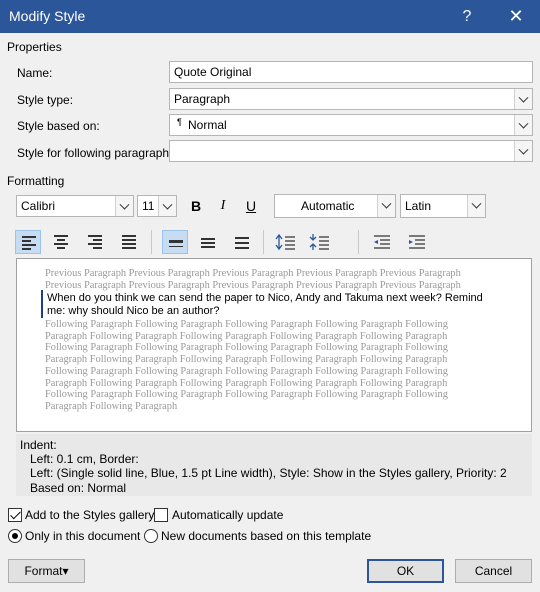 The height and width of the screenshot is (592, 540). I want to click on align-left-icon, so click(29, 244).